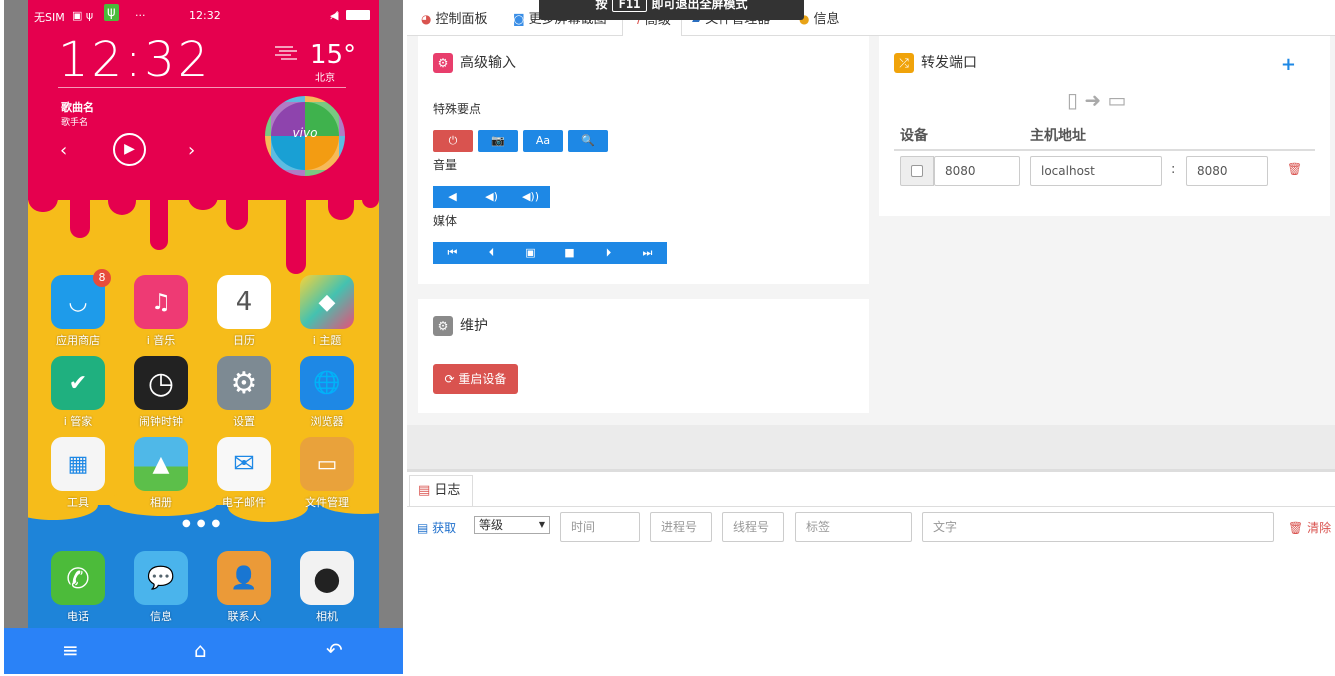 The image size is (1335, 676). What do you see at coordinates (78, 587) in the screenshot?
I see `dock-phone: ✆ 电话` at bounding box center [78, 587].